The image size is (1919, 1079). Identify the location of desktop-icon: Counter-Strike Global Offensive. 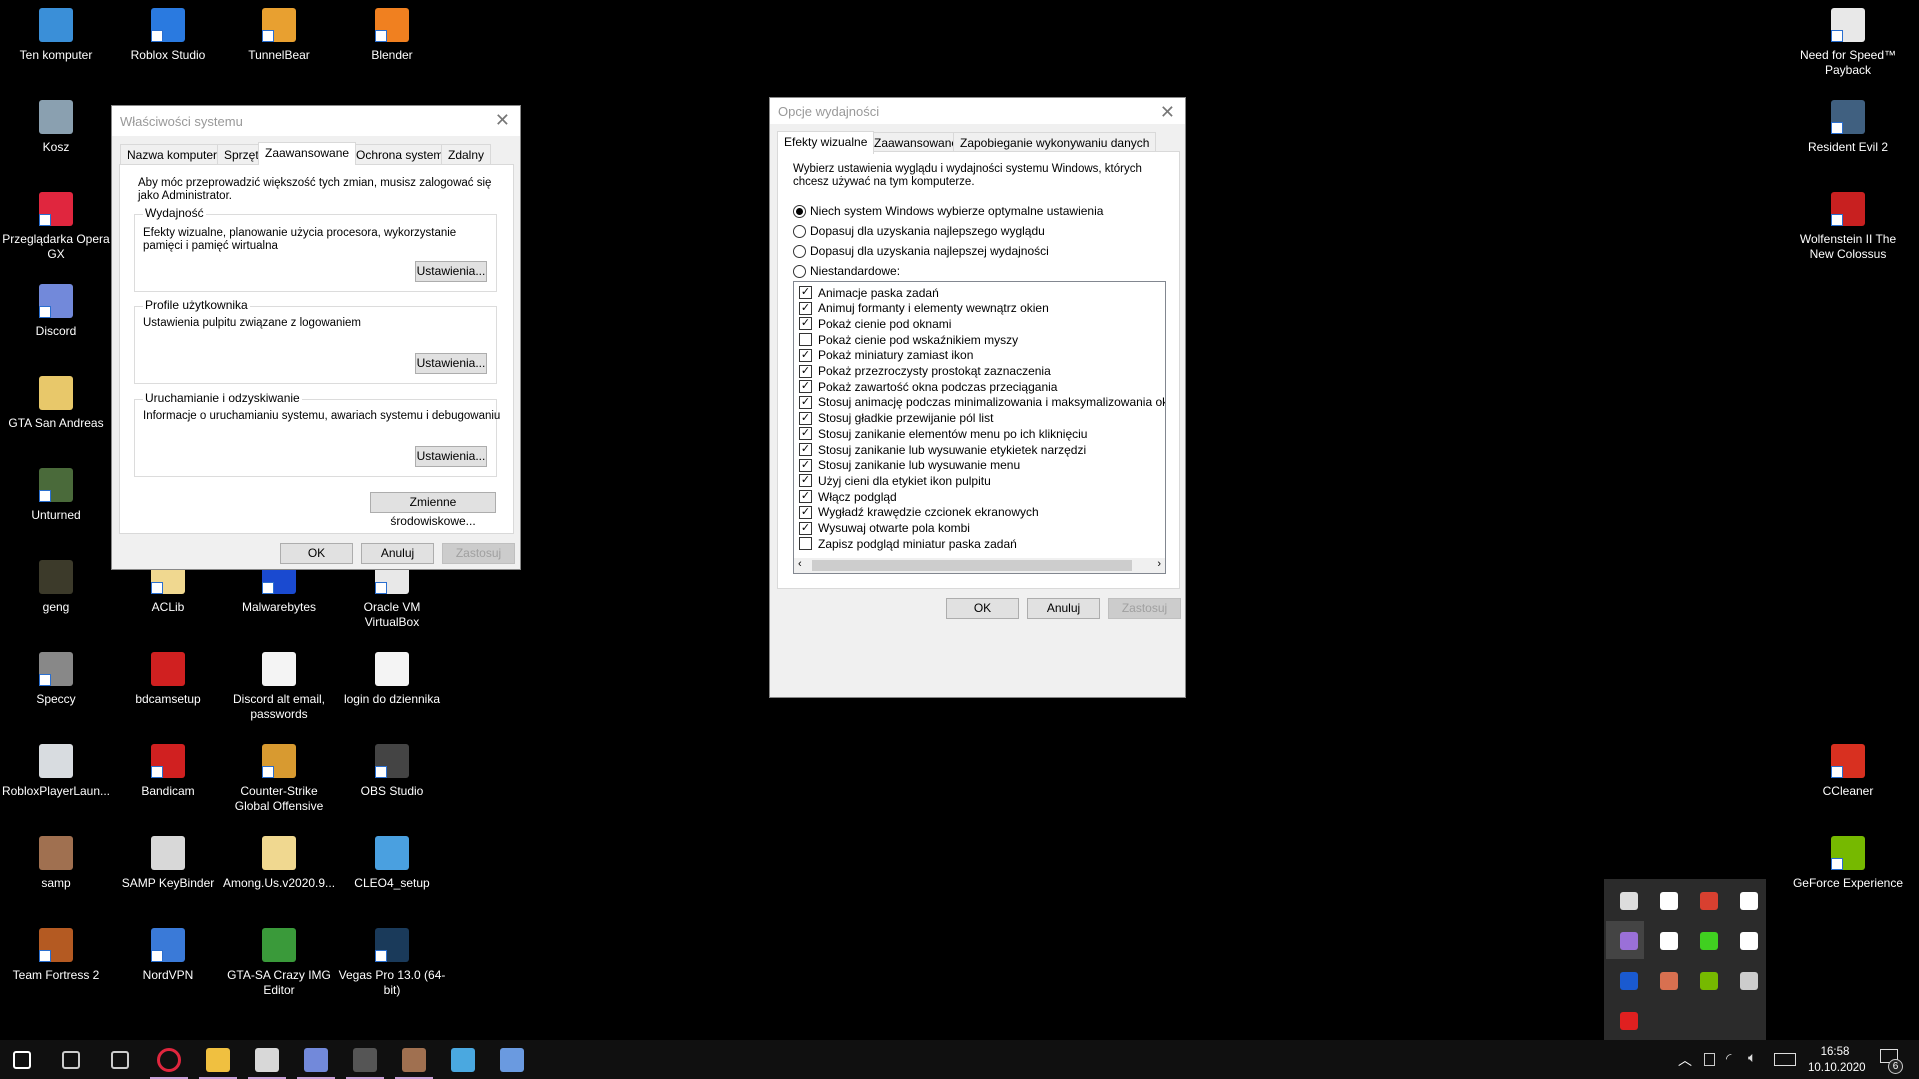
(279, 786).